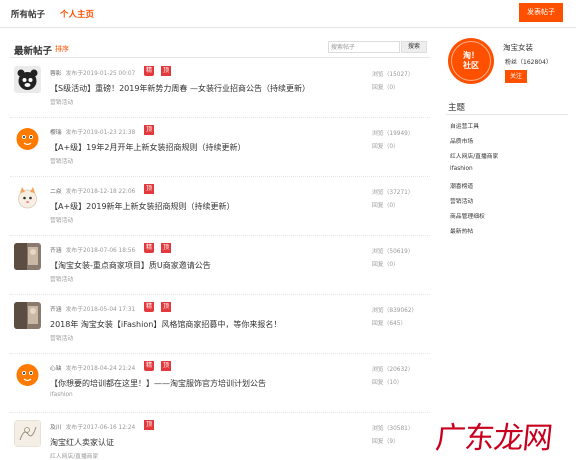 The width and height of the screenshot is (576, 460). Describe the element at coordinates (56, 74) in the screenshot. I see `post-author: 蓉影` at that location.